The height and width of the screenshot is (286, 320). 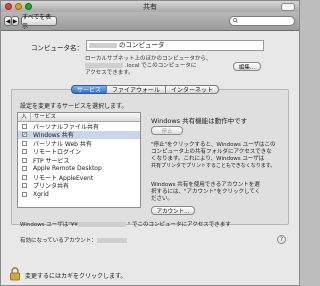 What do you see at coordinates (57, 48) in the screenshot?
I see `computer-name-label: コンピュータ名：` at bounding box center [57, 48].